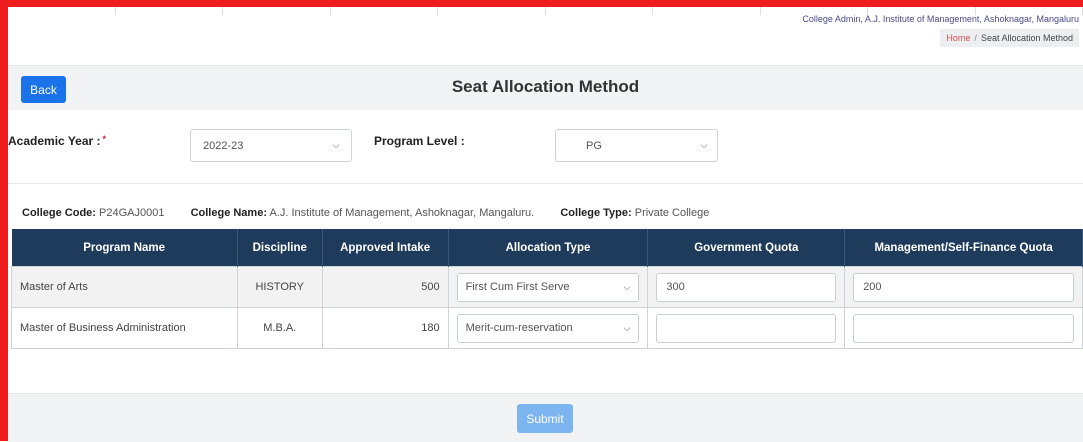 This screenshot has width=1083, height=442. Describe the element at coordinates (963, 248) in the screenshot. I see `column-header-management-quota: Management/Self-Finance Quota` at that location.